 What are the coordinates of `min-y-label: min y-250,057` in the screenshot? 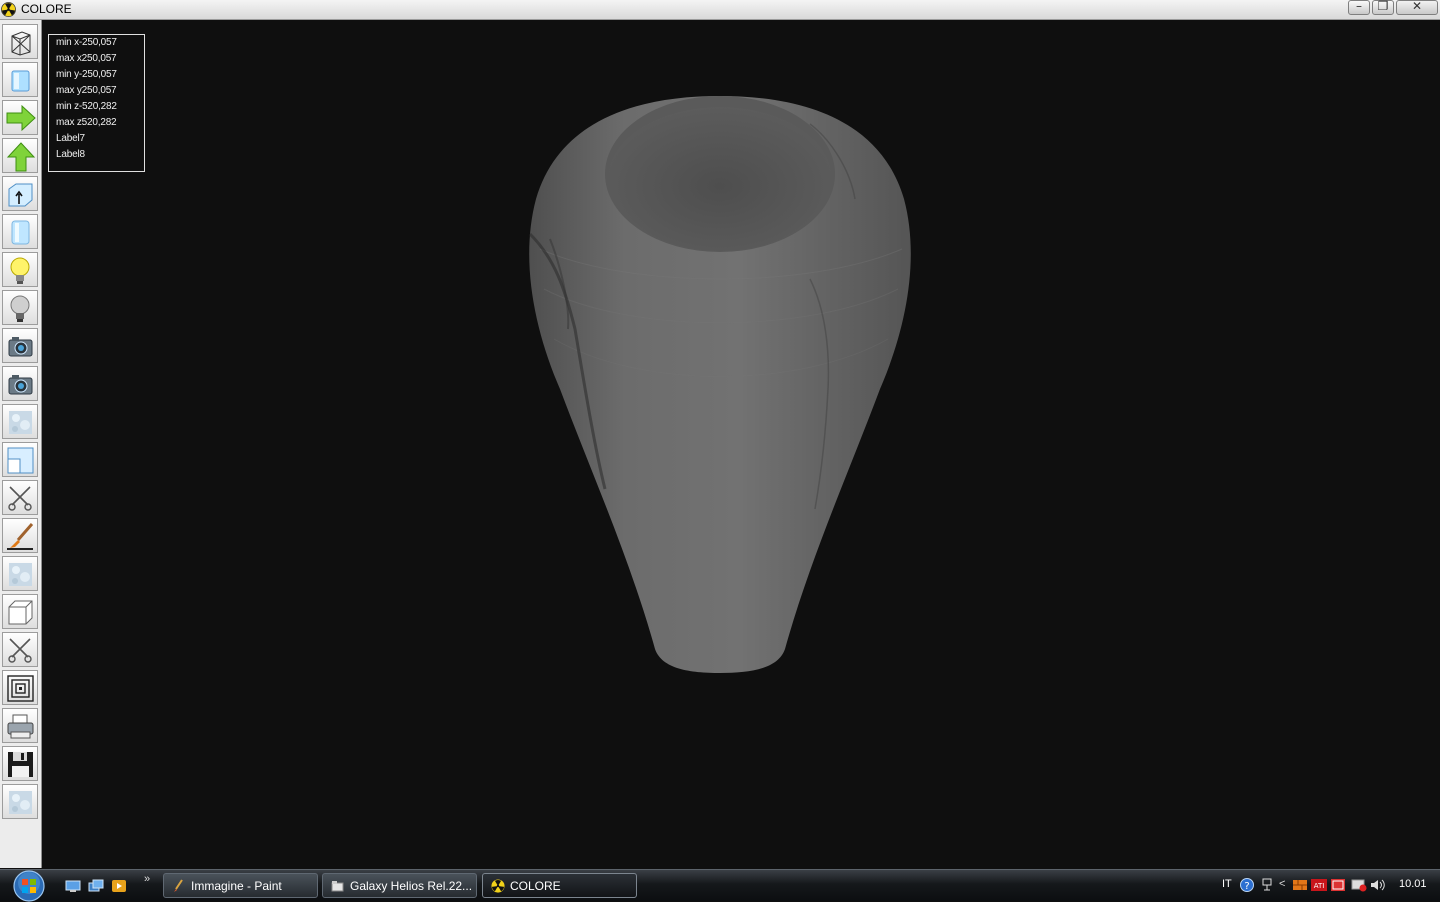 It's located at (86, 74).